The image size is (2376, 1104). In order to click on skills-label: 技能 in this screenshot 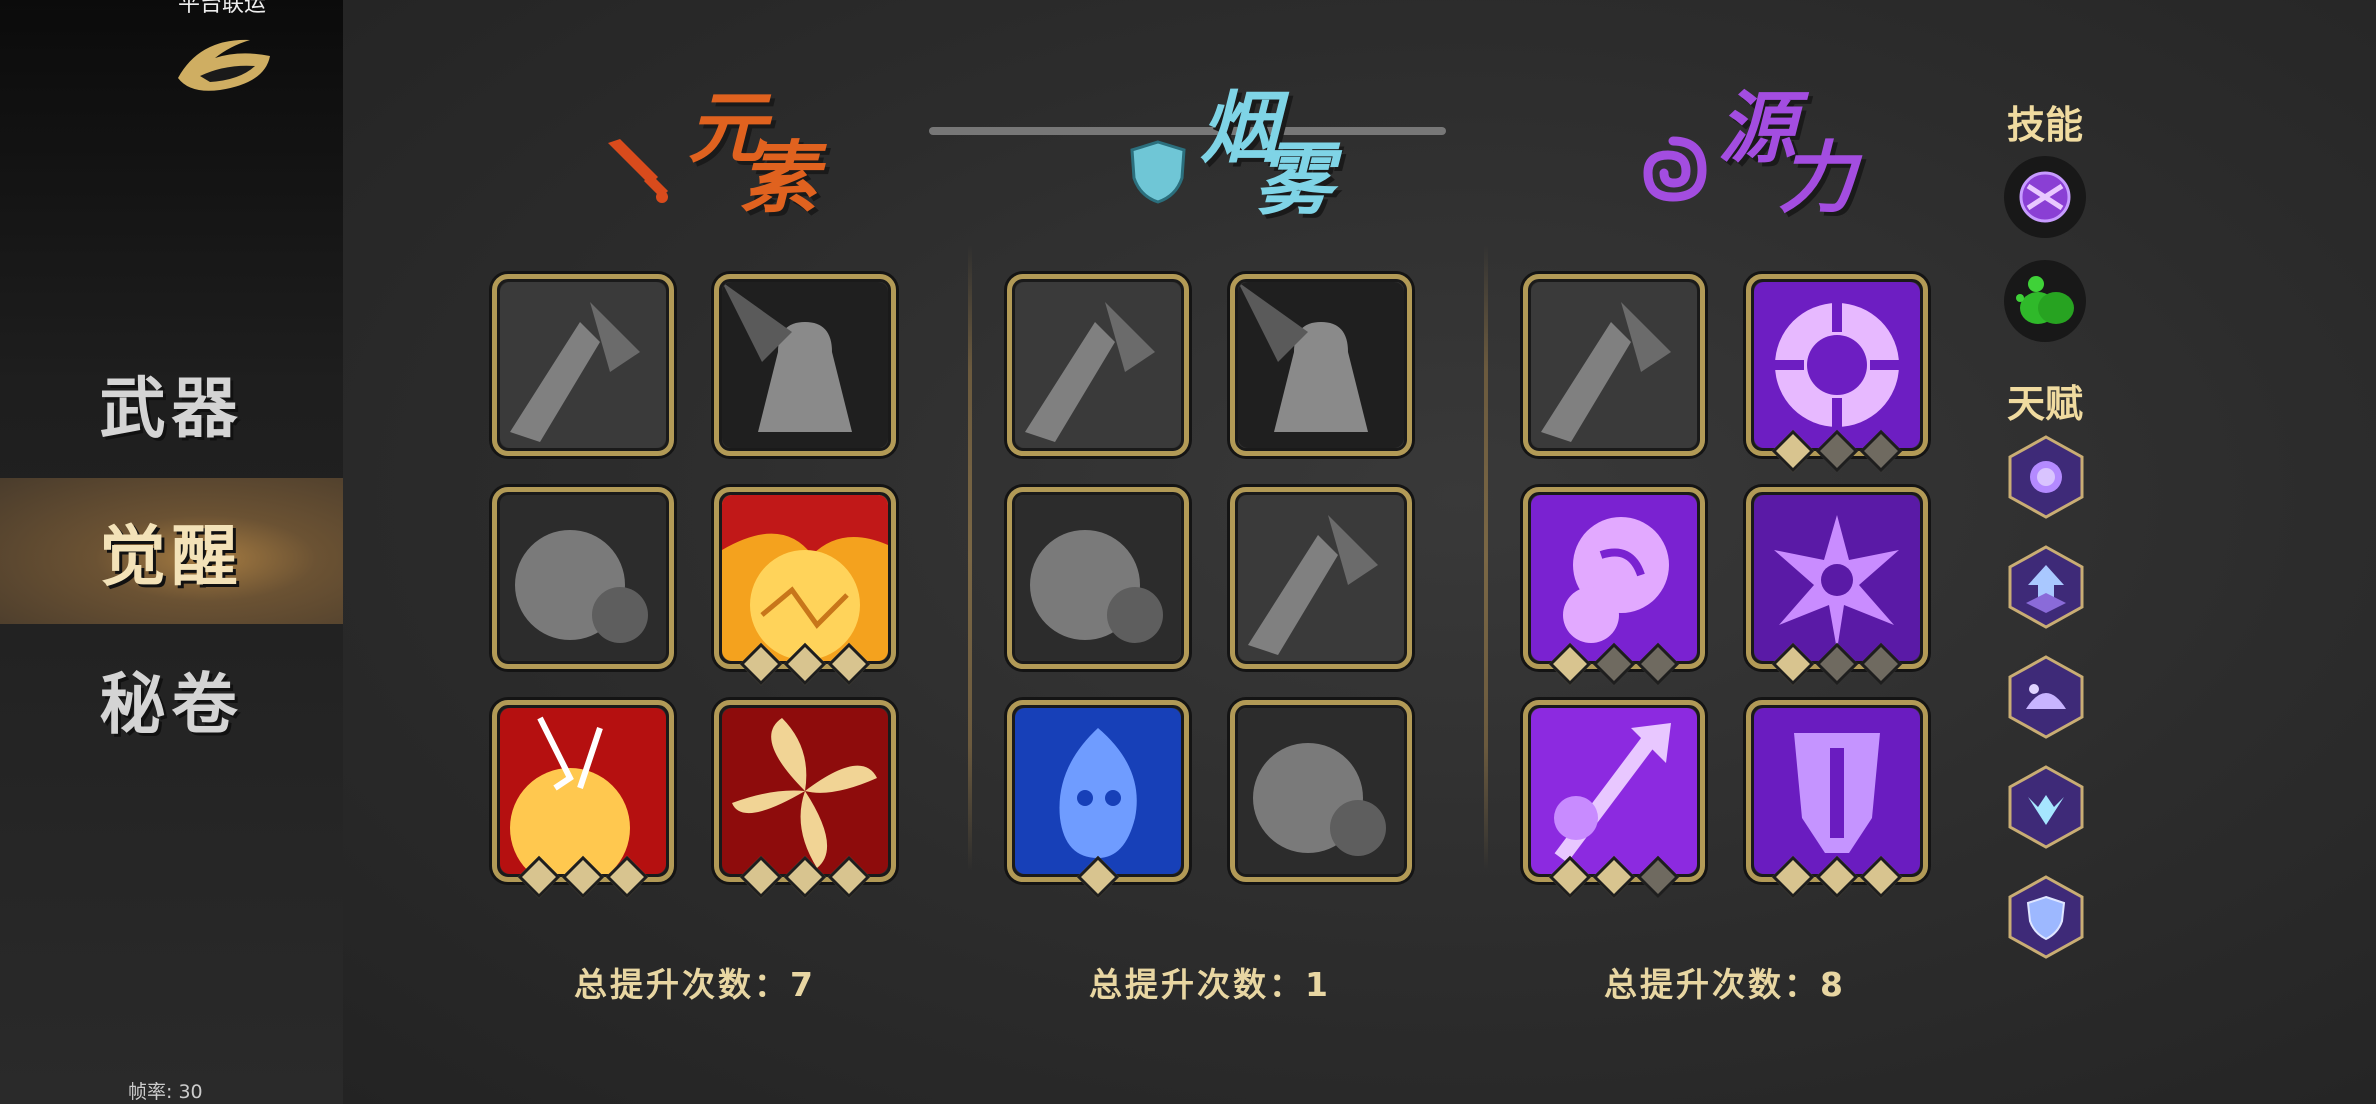, I will do `click(2044, 125)`.